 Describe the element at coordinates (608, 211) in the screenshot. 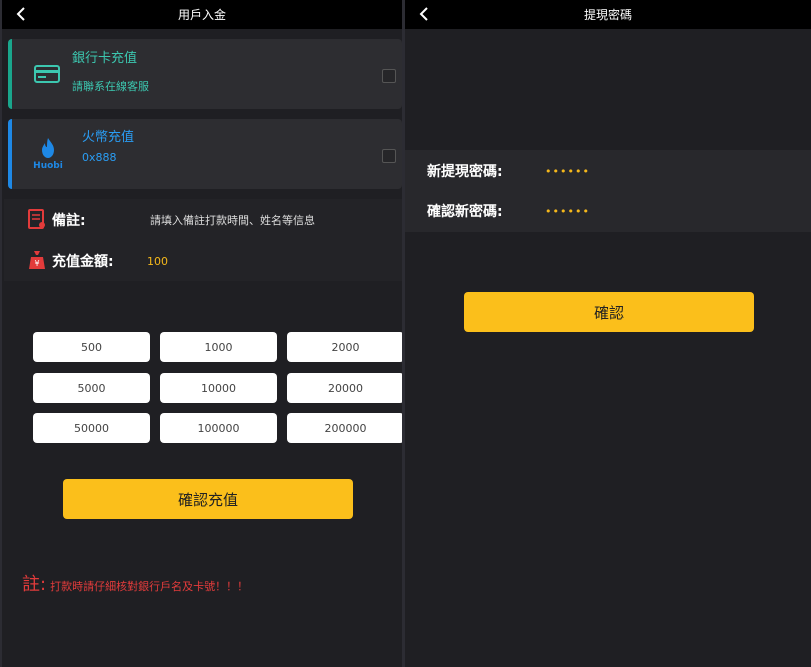

I see `confirm-password-row: 確認新密碼: ••••••` at that location.